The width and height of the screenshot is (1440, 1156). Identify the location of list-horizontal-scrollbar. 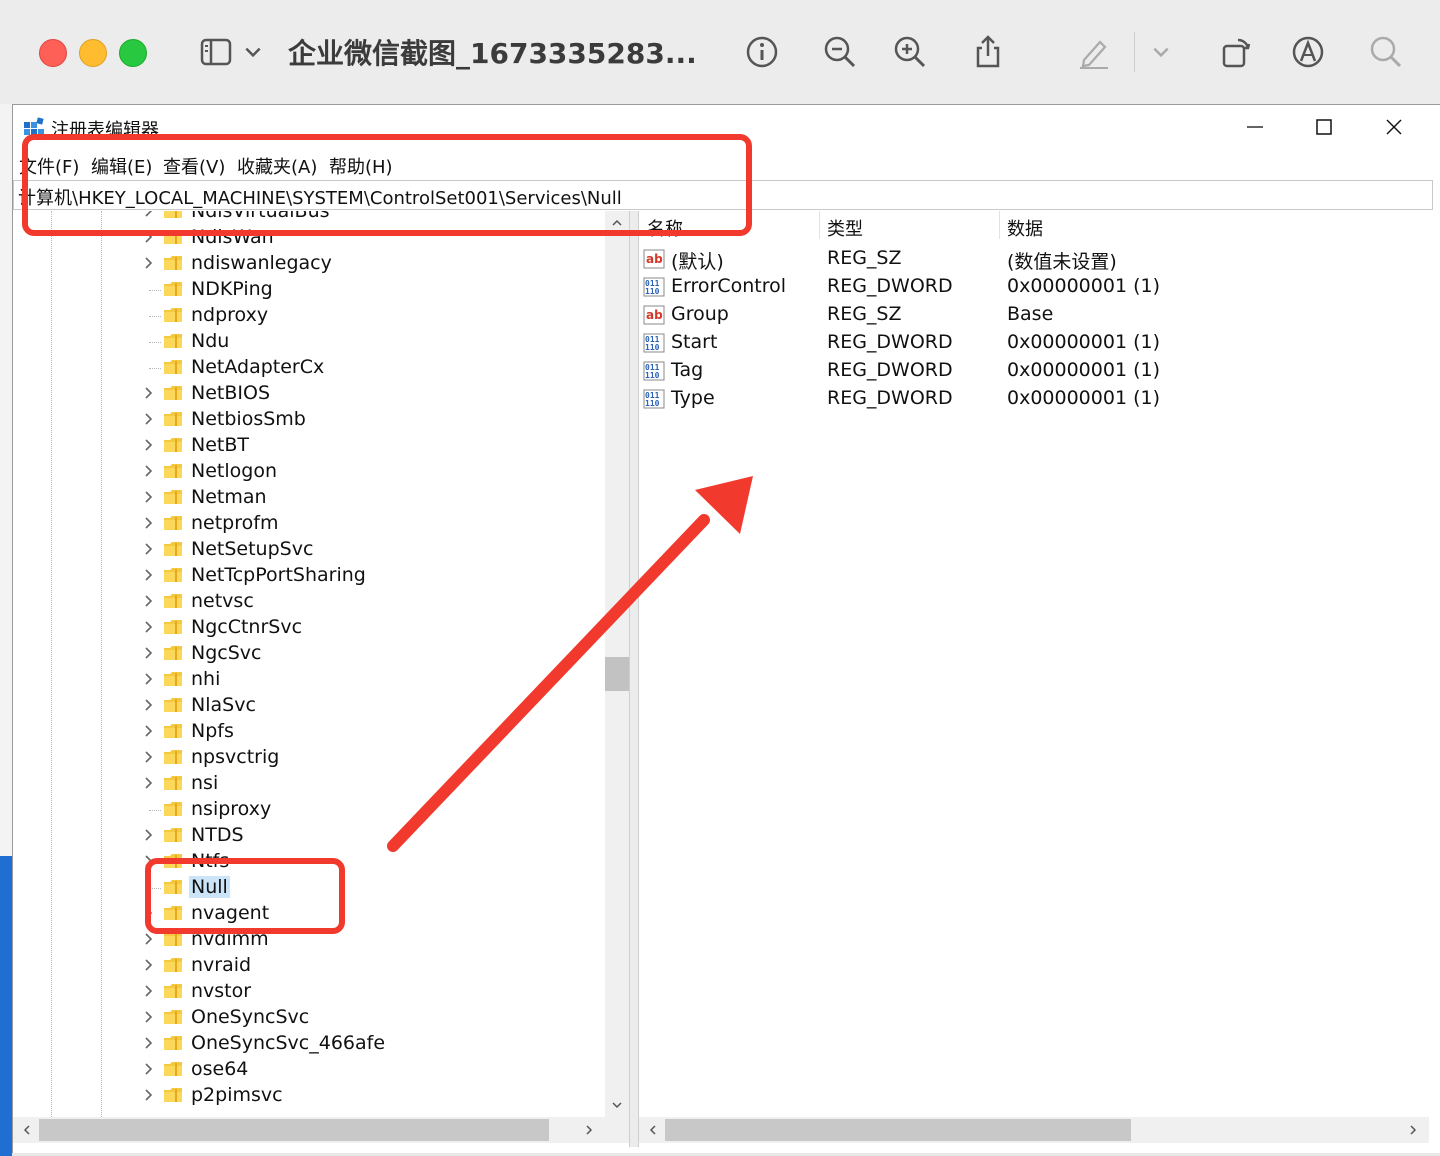
(1034, 1130).